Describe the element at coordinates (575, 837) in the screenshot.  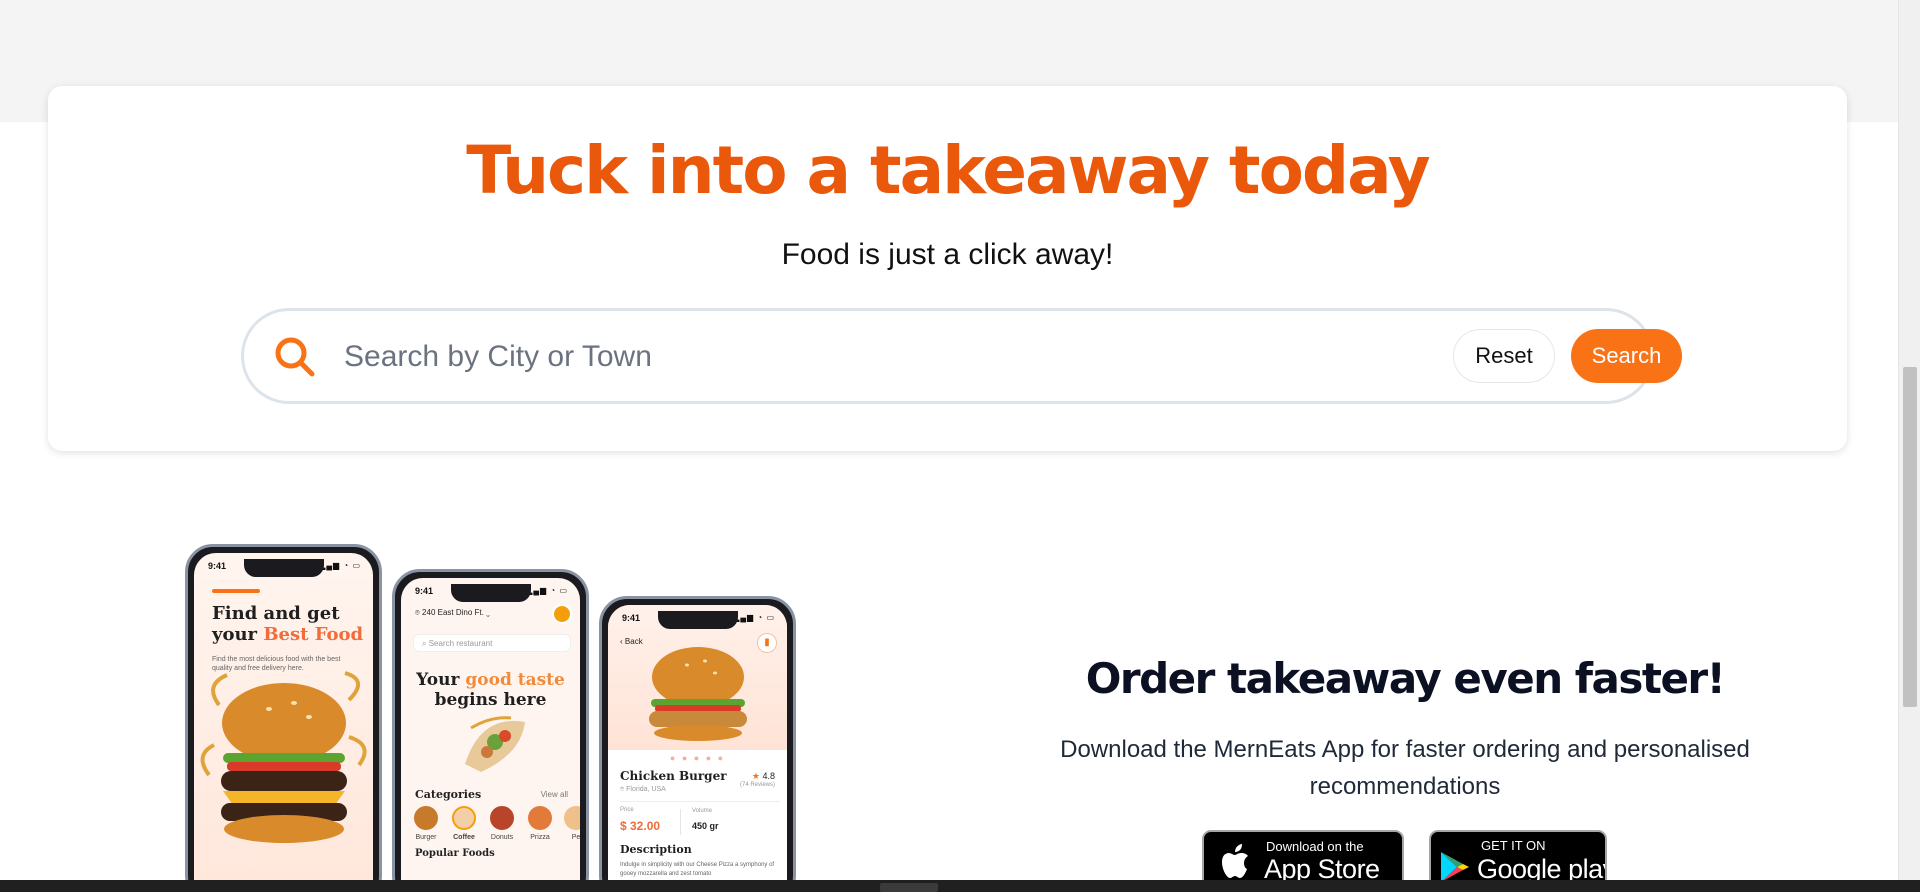
I see `category-label: Pe` at that location.